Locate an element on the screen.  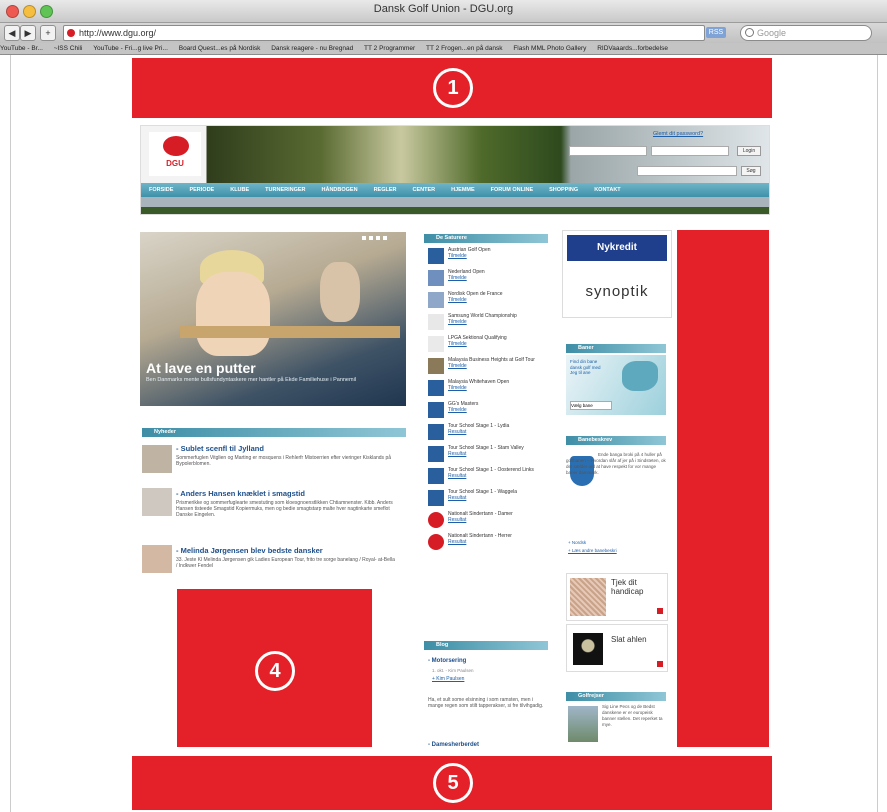
tournament-item: Nederland Open Tilmelde is located at coordinates (488, 280).